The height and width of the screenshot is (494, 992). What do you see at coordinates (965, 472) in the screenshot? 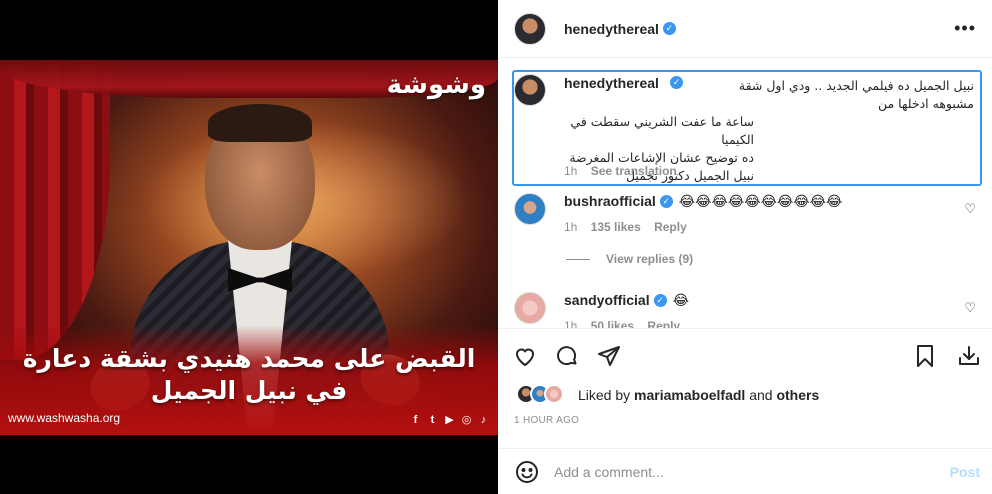
I see `post-button: Post` at bounding box center [965, 472].